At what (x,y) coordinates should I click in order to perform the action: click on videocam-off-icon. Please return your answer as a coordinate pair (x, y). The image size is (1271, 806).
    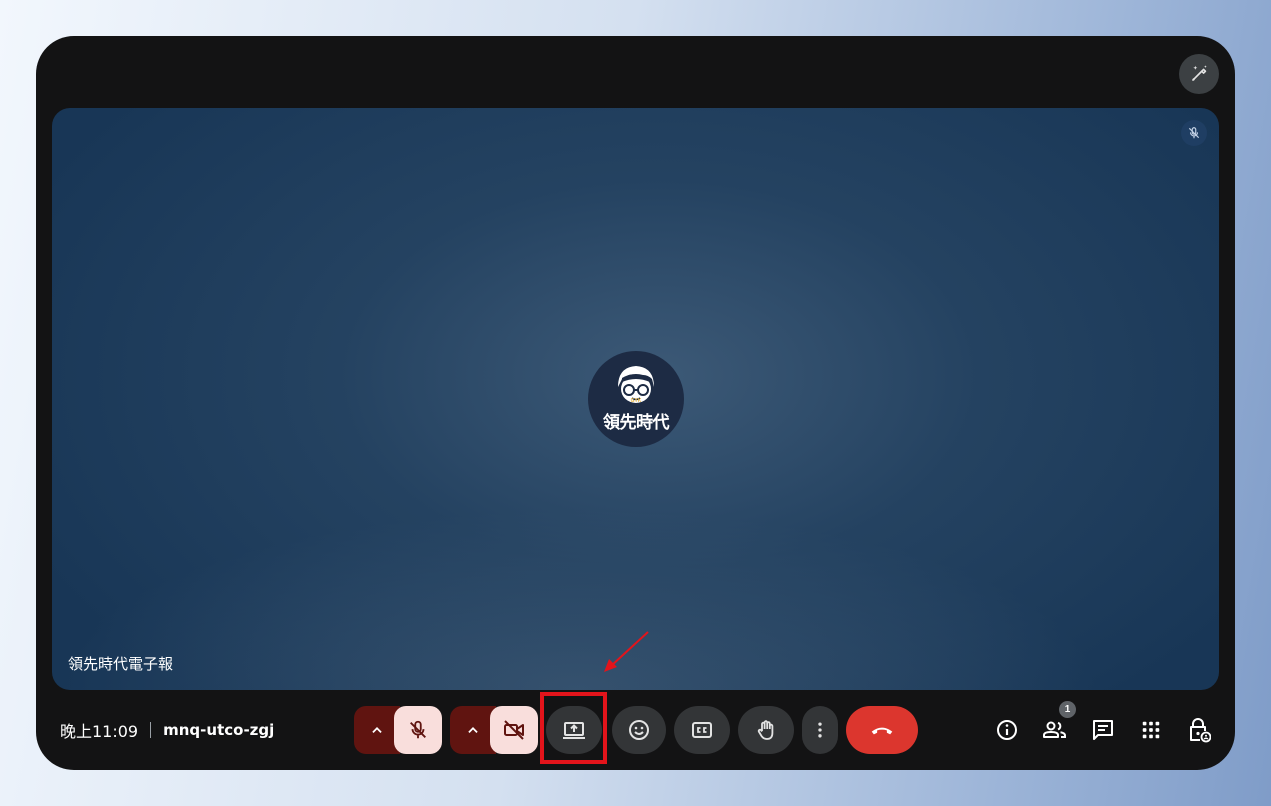
    Looking at the image, I should click on (514, 730).